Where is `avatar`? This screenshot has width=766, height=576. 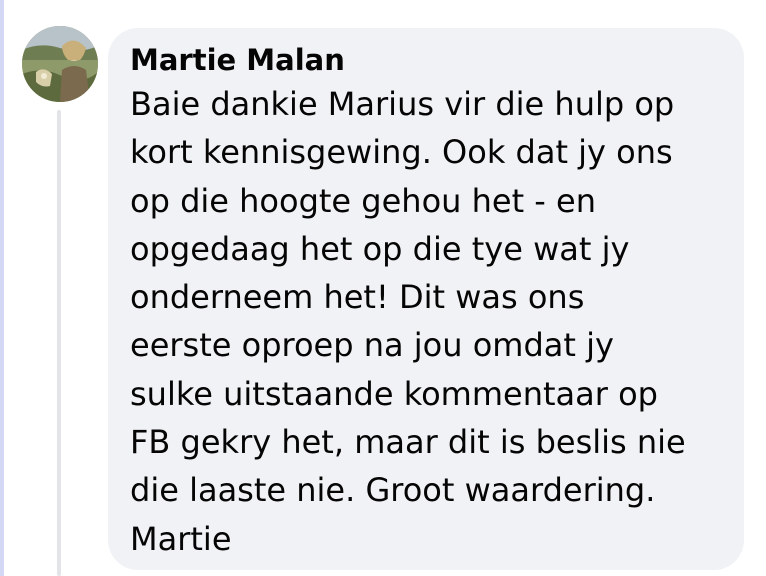
avatar is located at coordinates (60, 64).